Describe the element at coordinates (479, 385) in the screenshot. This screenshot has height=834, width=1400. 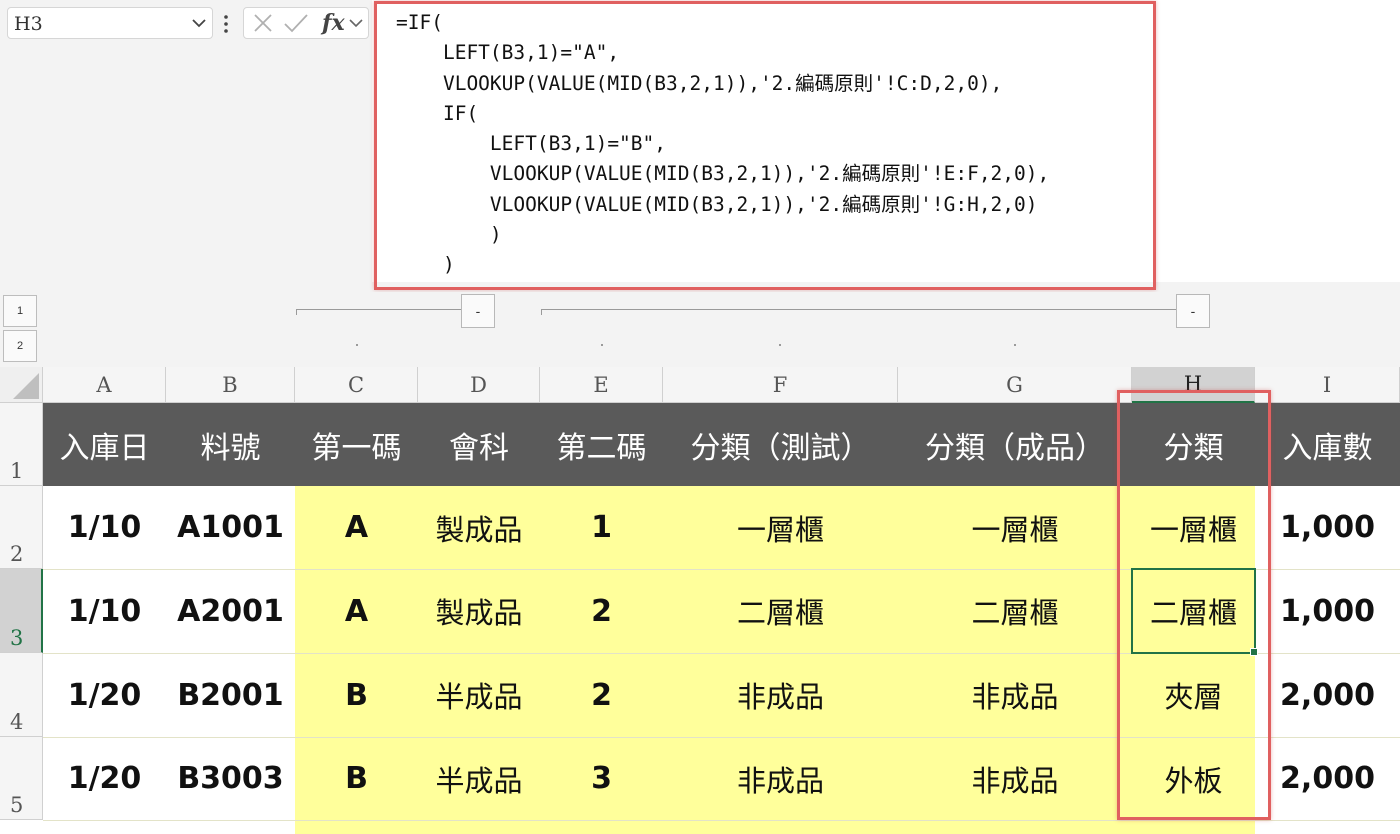
I see `column-header-d: D` at that location.